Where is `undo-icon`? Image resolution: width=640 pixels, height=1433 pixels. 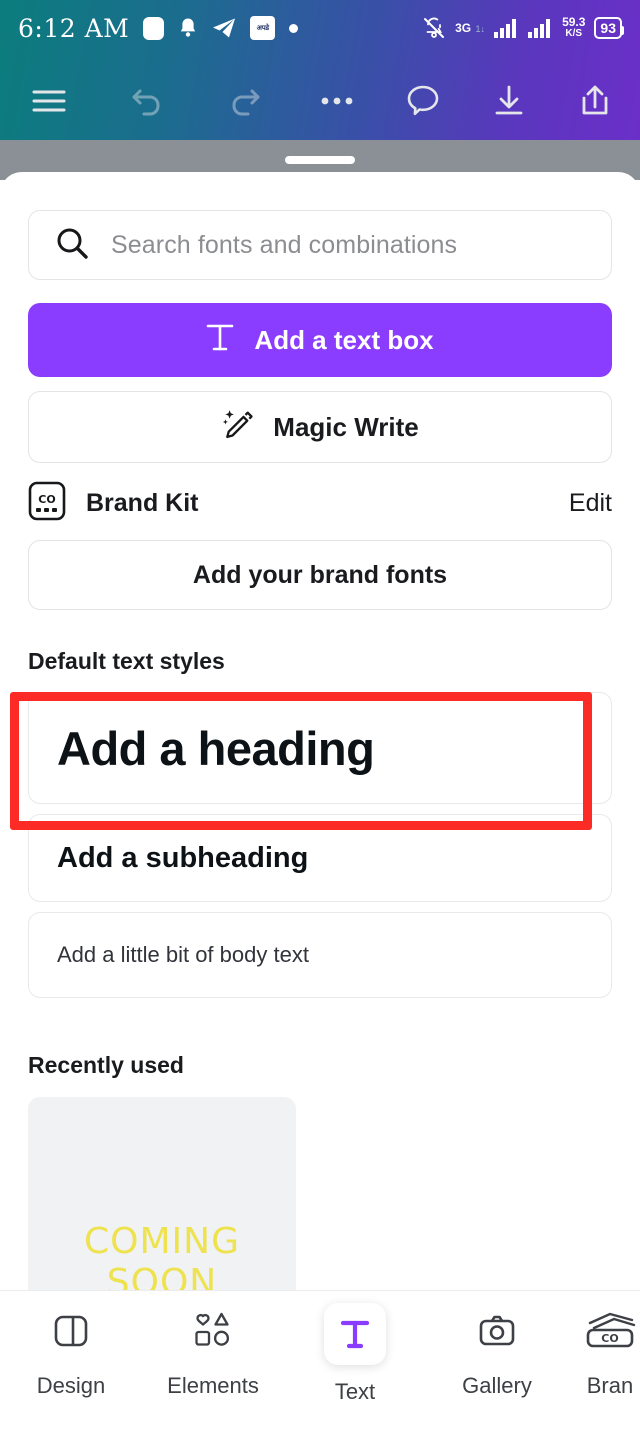
undo-icon is located at coordinates (147, 101).